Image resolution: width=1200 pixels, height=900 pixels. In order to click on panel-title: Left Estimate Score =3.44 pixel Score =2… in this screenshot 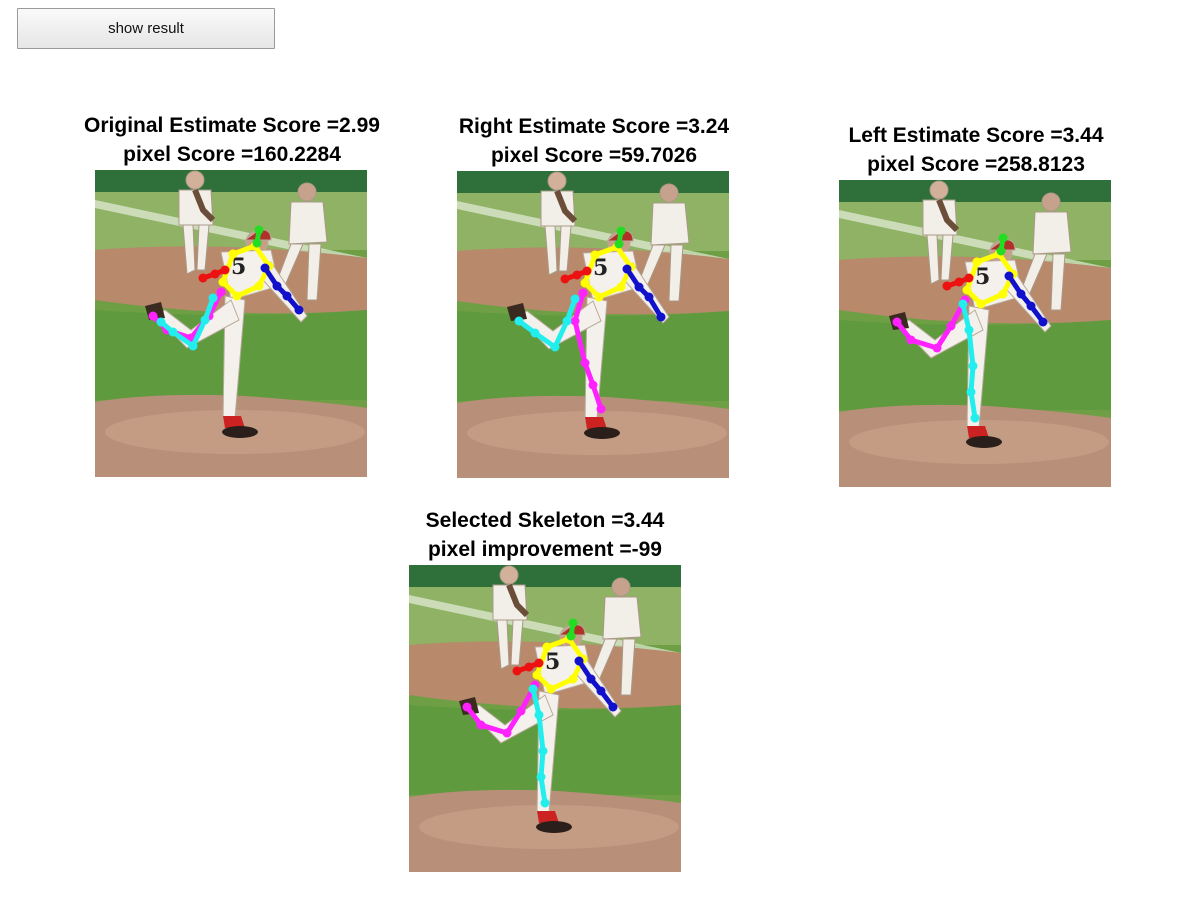, I will do `click(976, 150)`.